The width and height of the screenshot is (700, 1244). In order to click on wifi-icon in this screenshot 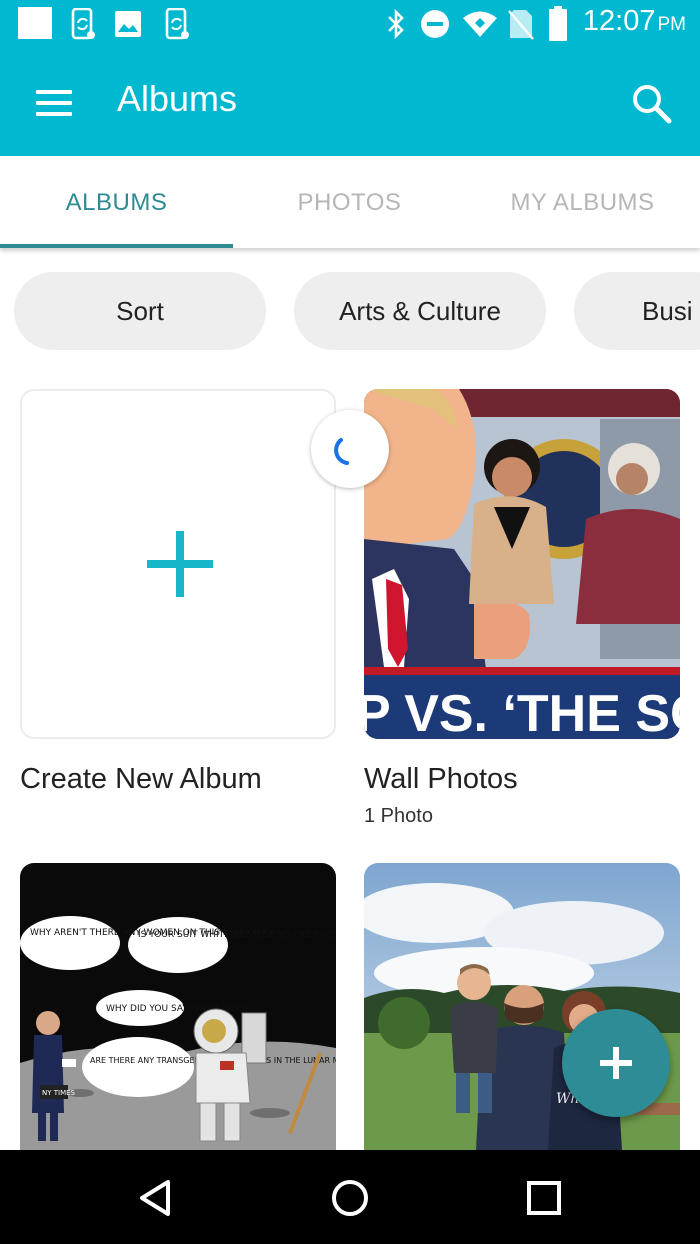, I will do `click(480, 24)`.